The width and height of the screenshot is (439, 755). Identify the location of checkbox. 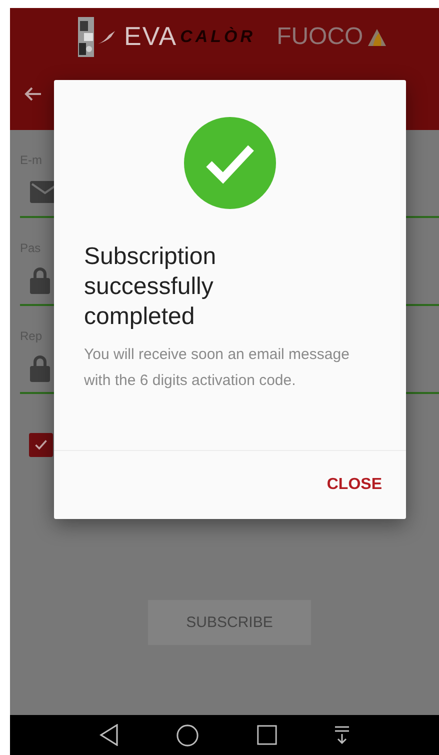
(41, 445).